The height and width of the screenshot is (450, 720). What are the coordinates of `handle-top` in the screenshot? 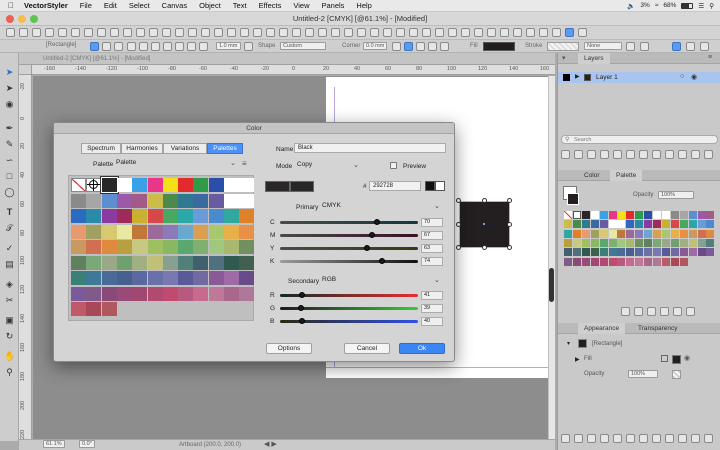 It's located at (484, 200).